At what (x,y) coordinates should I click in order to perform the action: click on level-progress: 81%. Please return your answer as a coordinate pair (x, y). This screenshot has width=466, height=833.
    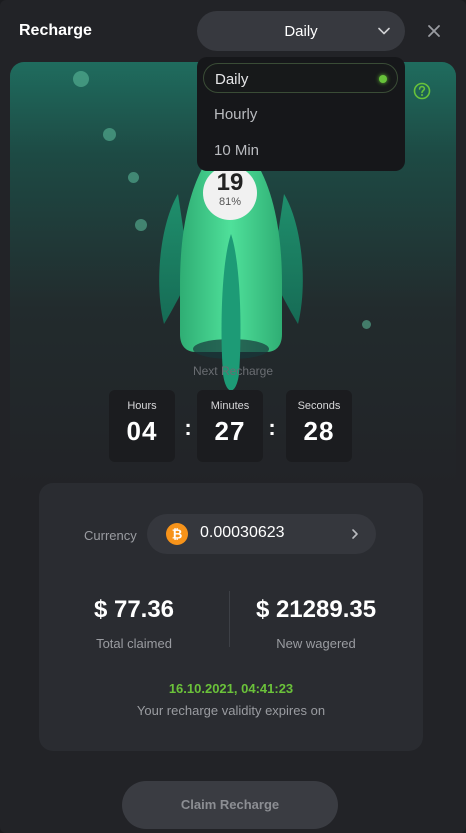
    Looking at the image, I should click on (230, 202).